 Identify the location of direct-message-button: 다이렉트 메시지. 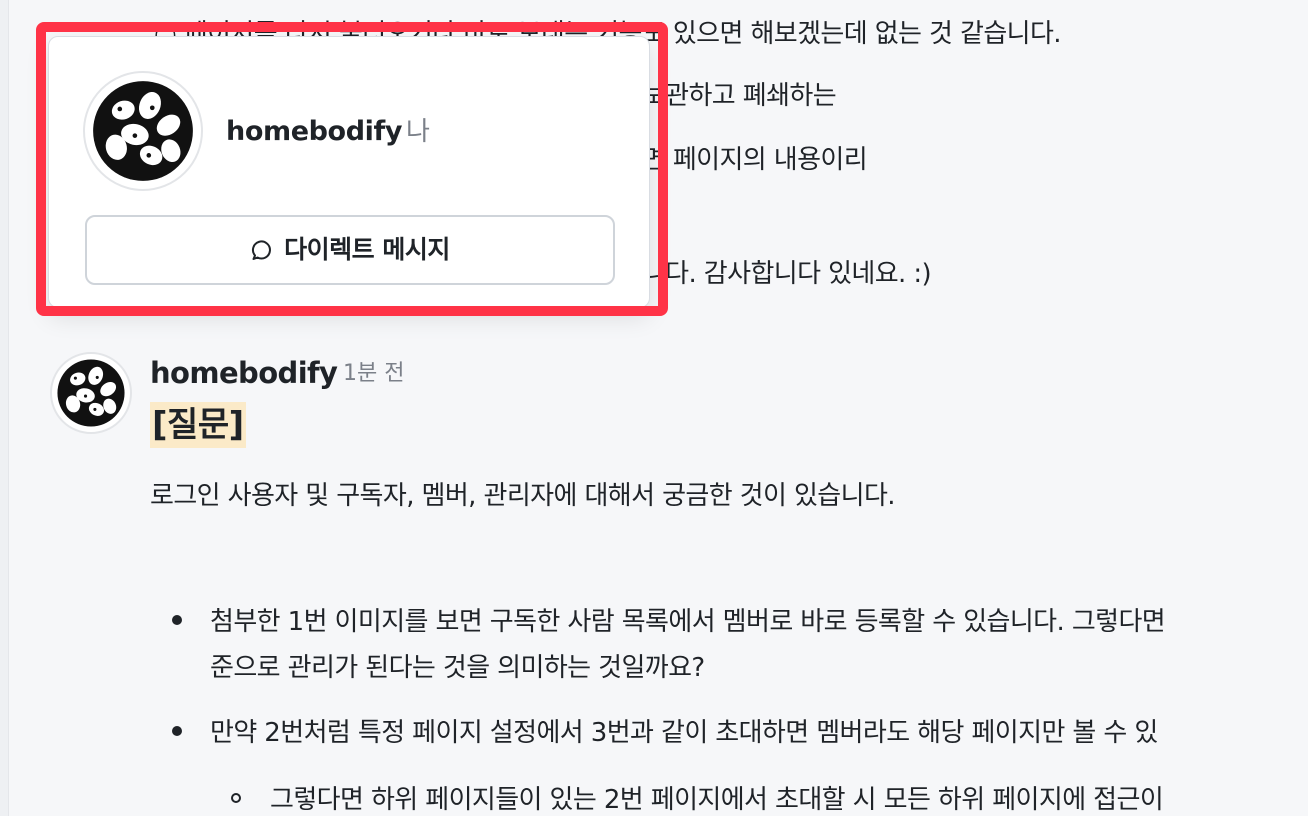
(350, 250).